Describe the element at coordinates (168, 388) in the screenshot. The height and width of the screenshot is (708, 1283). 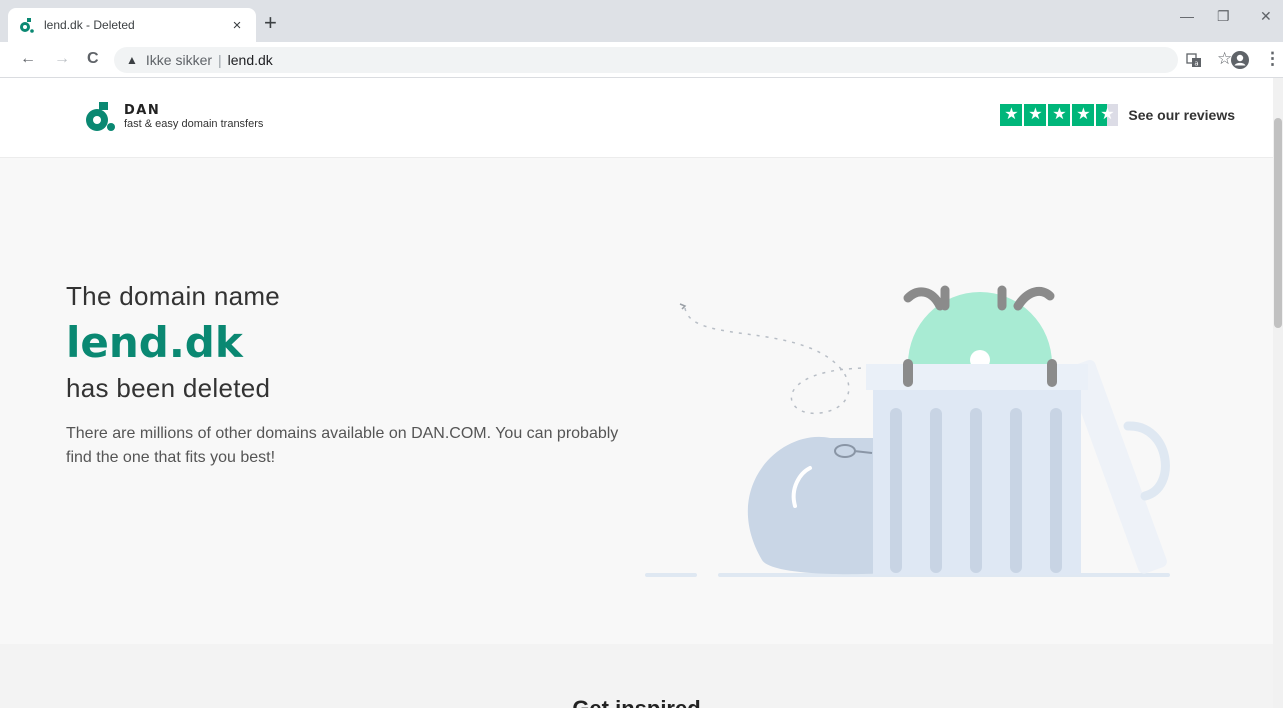
I see `hero-status: has been deleted` at that location.